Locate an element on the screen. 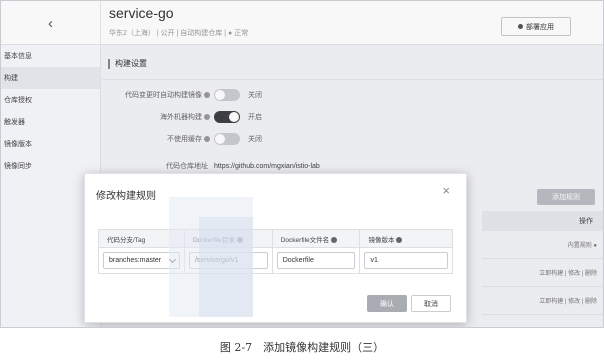 The height and width of the screenshot is (362, 604). cancel-button: 取消 is located at coordinates (431, 303).